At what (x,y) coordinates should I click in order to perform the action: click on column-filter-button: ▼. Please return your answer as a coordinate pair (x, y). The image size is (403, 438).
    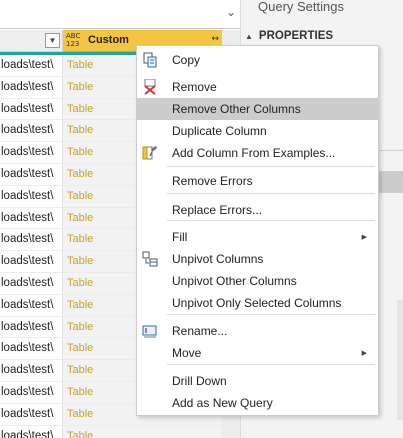
    Looking at the image, I should click on (52, 40).